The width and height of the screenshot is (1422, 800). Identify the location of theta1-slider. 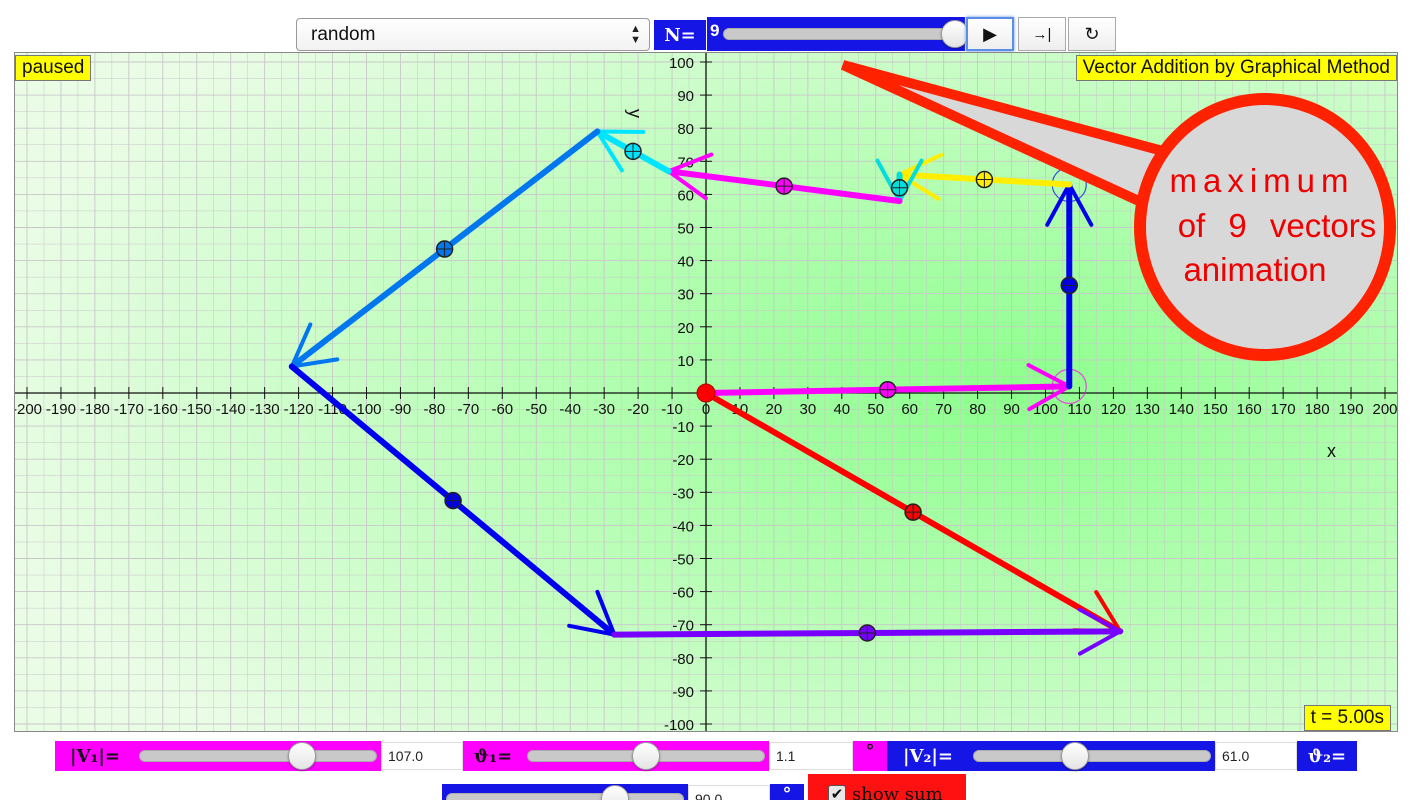
(646, 756).